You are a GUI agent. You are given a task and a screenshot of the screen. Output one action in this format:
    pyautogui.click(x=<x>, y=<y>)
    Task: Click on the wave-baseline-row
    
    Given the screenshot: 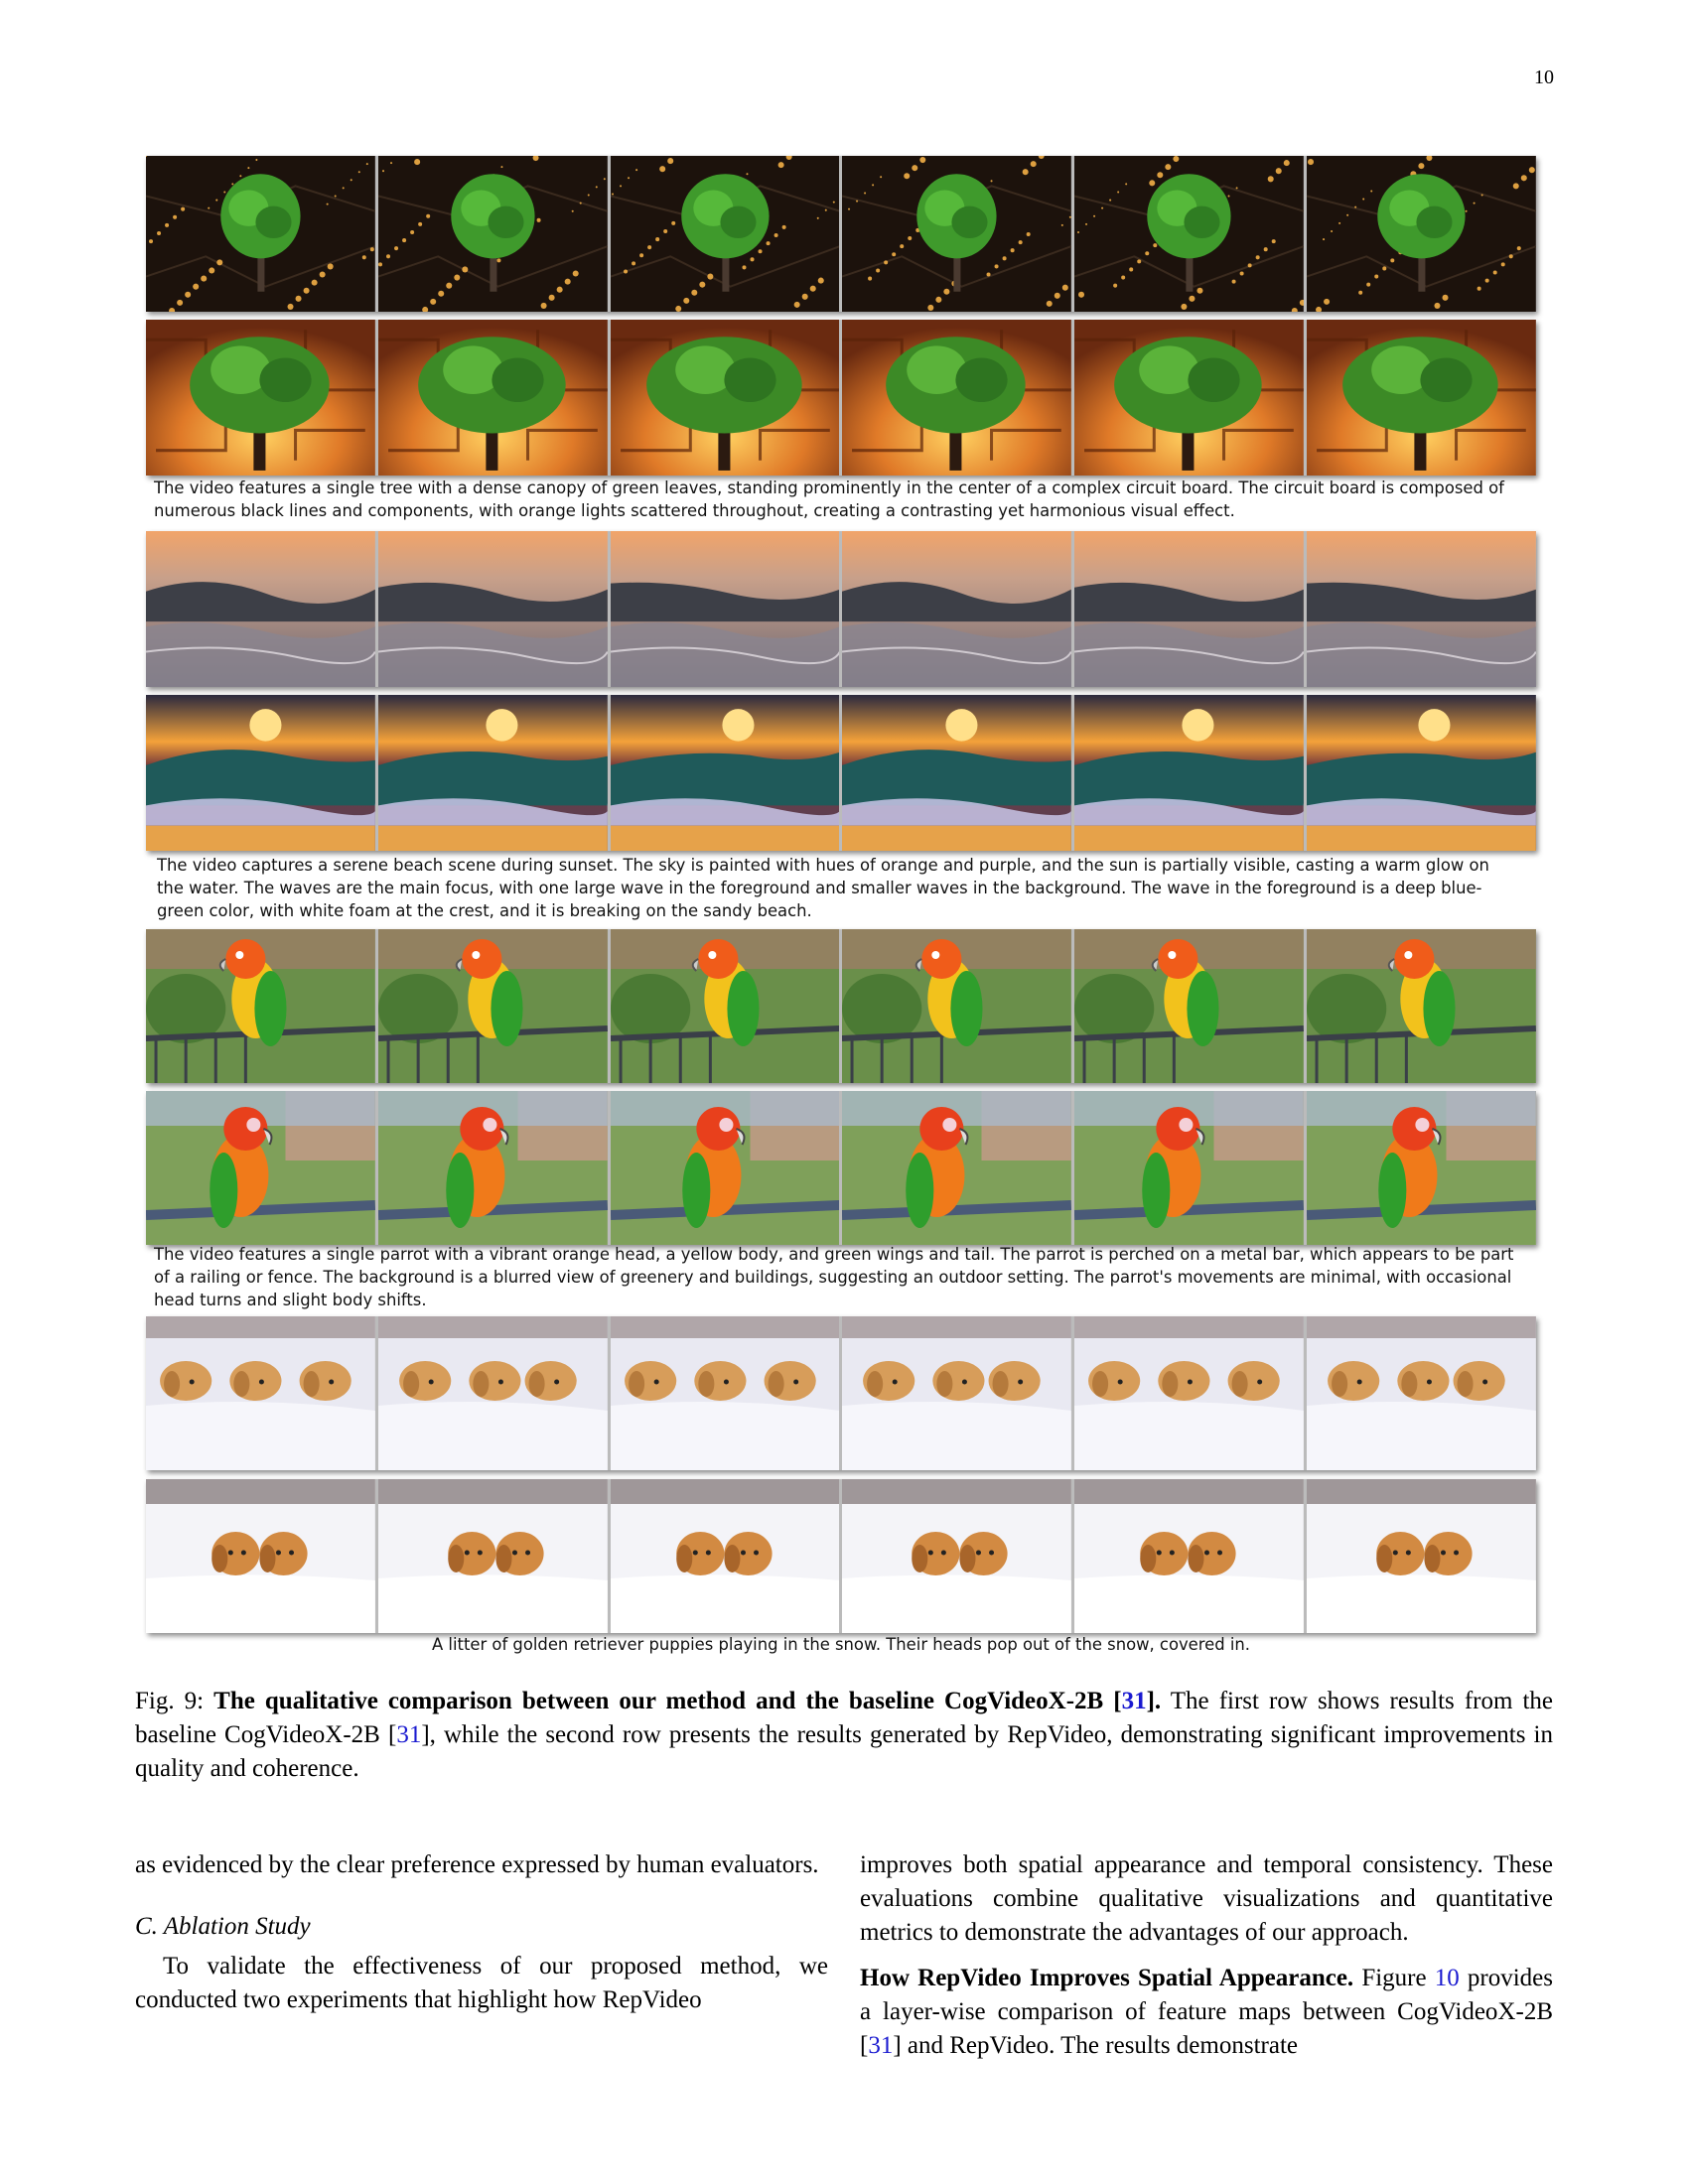 What is the action you would take?
    pyautogui.click(x=841, y=609)
    